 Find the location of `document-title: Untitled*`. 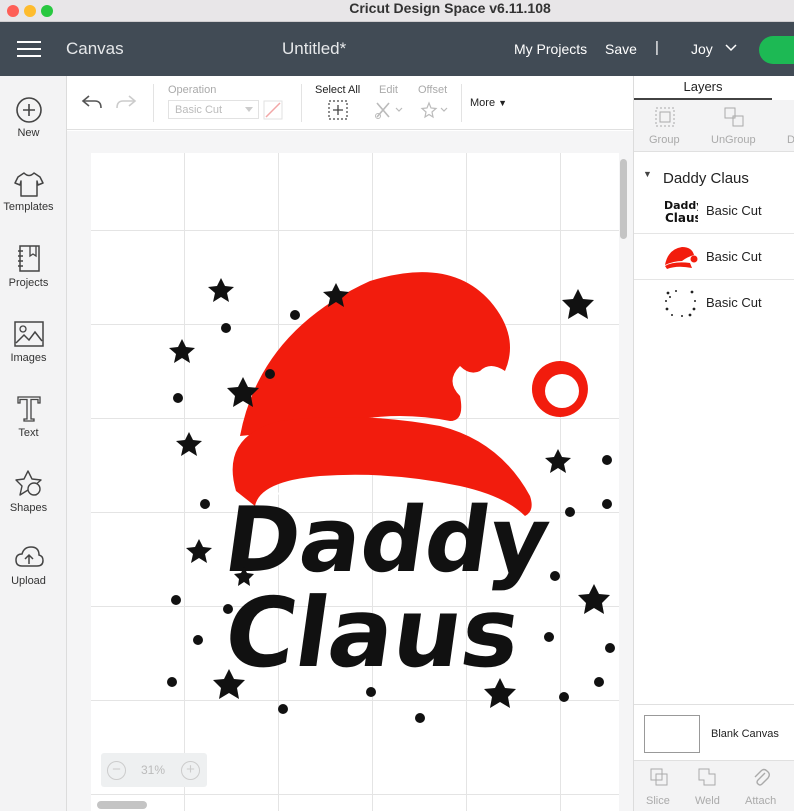

document-title: Untitled* is located at coordinates (314, 48).